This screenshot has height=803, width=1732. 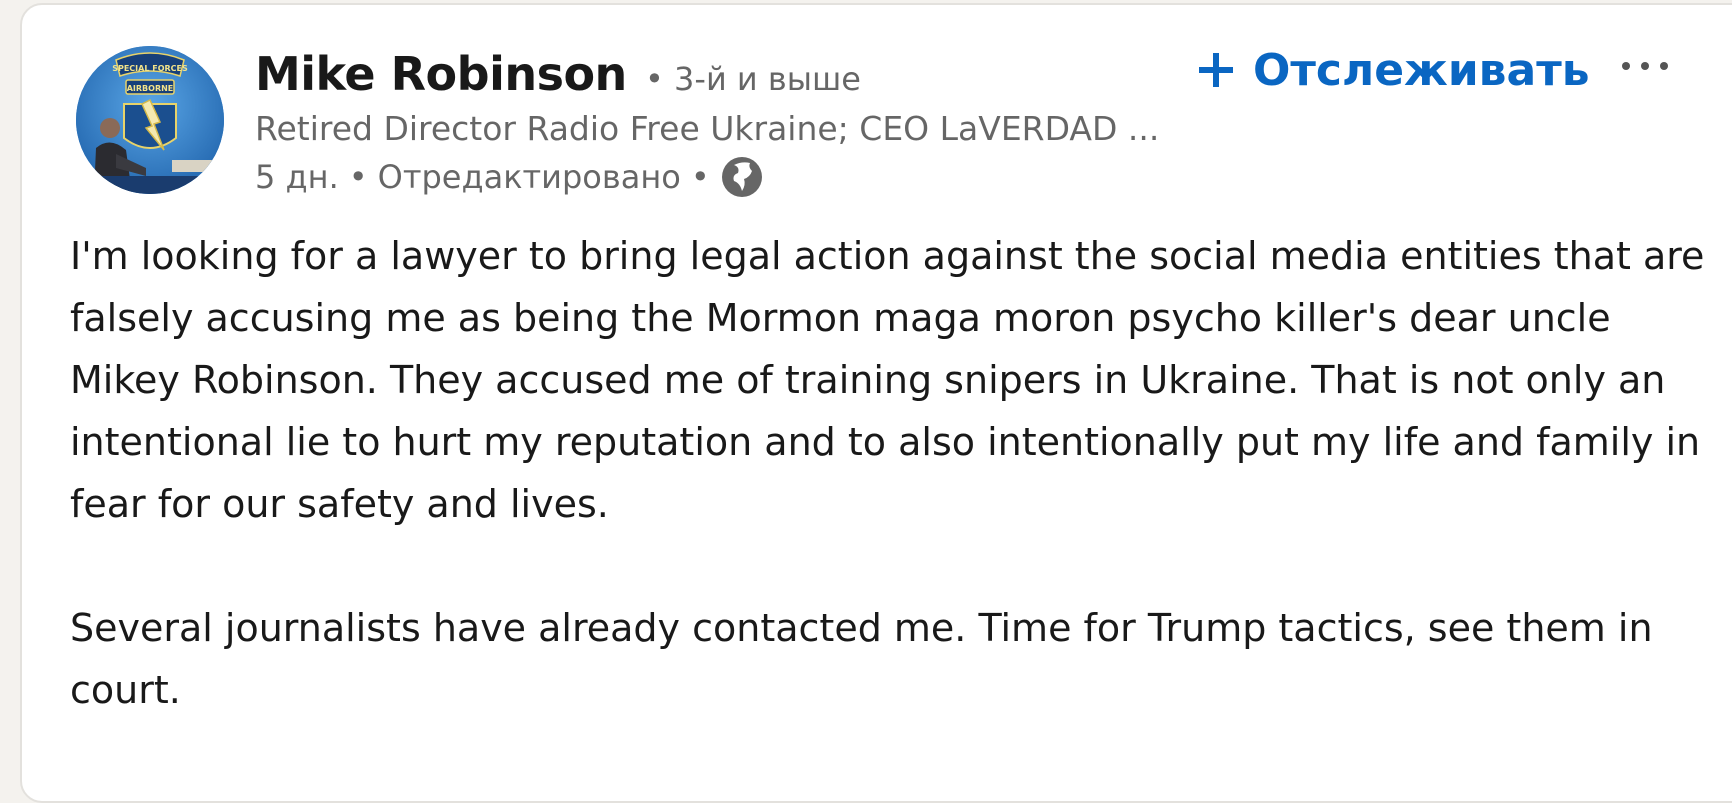 What do you see at coordinates (150, 68) in the screenshot?
I see `avatar-tab-top-text: SPECIAL FORCES` at bounding box center [150, 68].